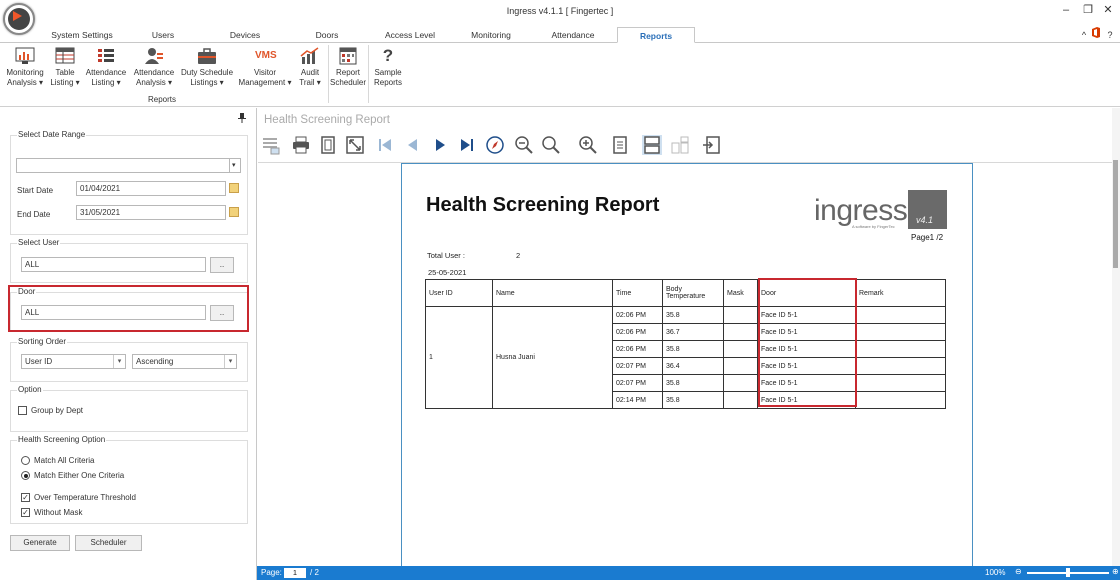  I want to click on start-date-field: 01/04/2021, so click(151, 188).